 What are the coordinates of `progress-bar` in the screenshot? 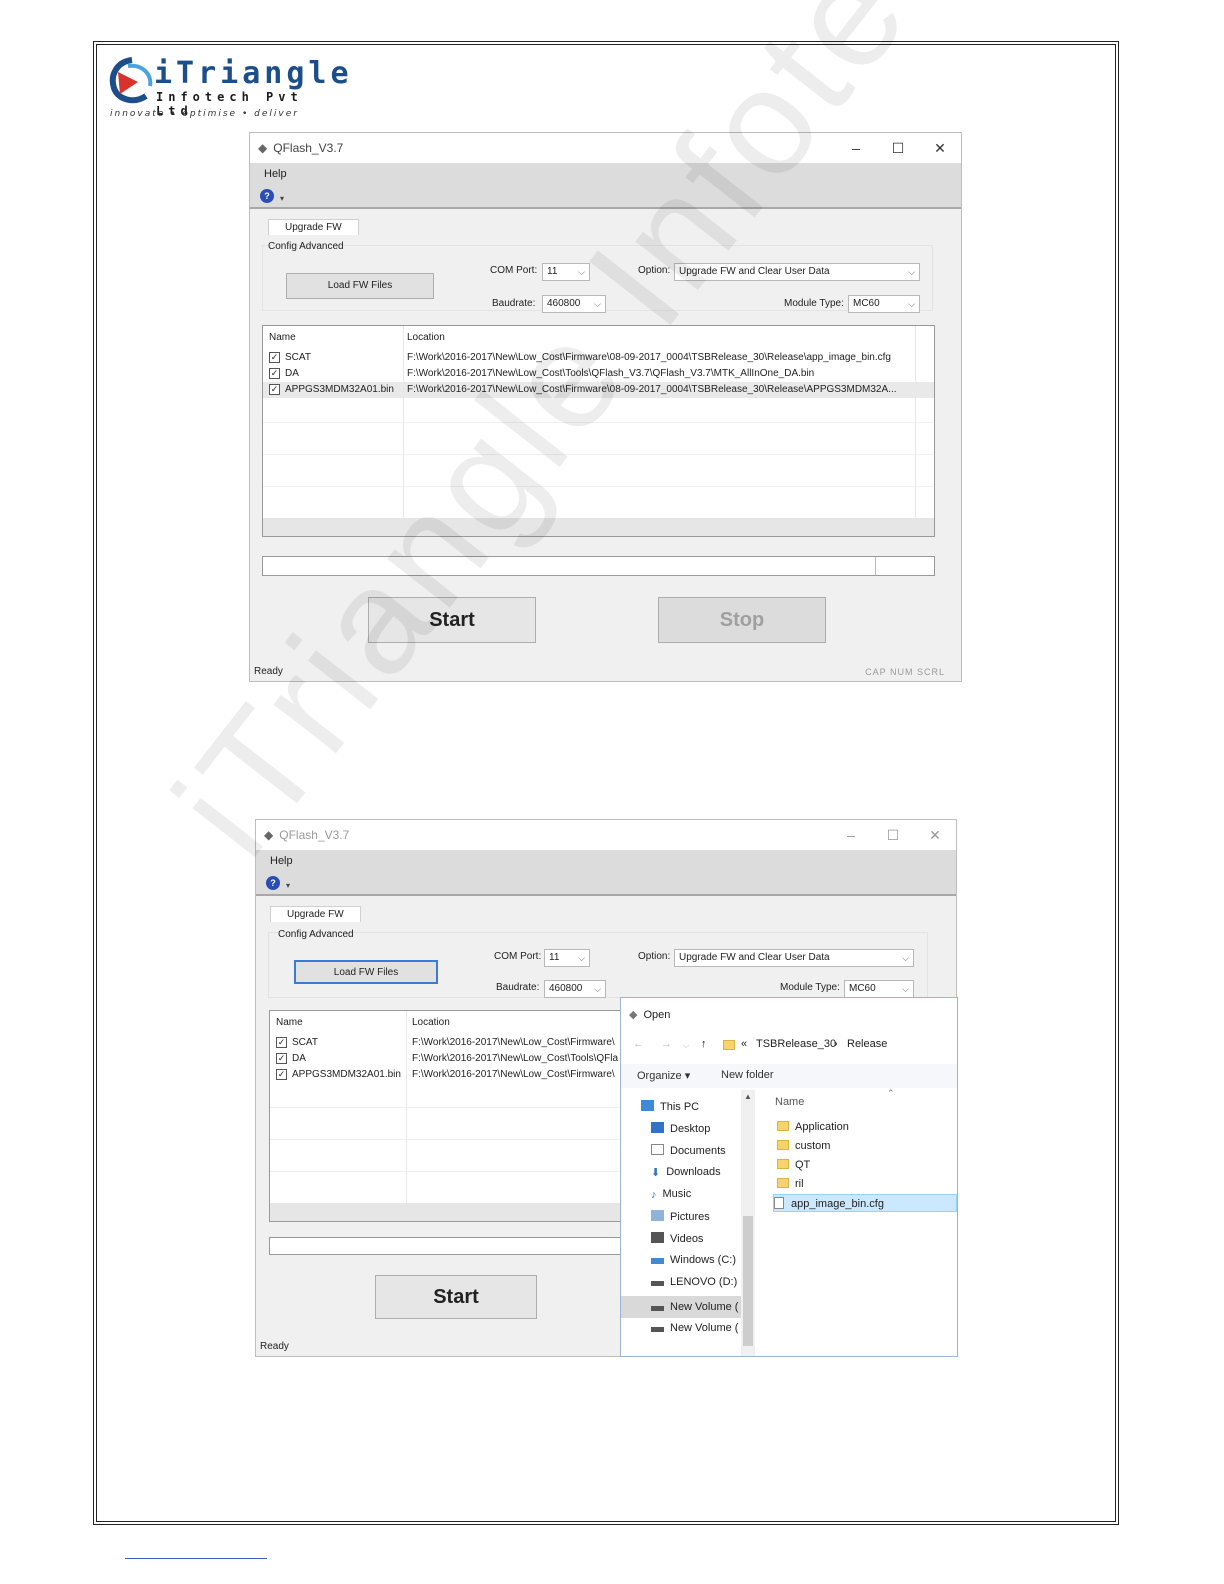 It's located at (598, 566).